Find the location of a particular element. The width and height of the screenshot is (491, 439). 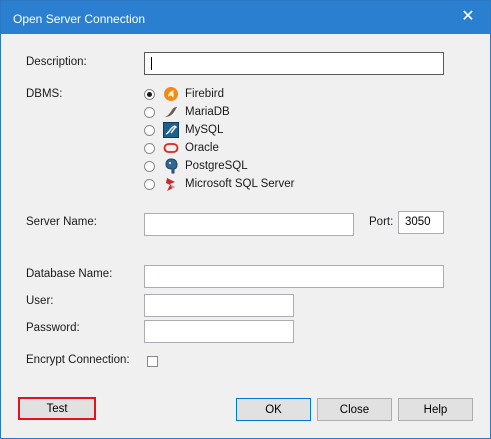

server-name-input is located at coordinates (249, 224).